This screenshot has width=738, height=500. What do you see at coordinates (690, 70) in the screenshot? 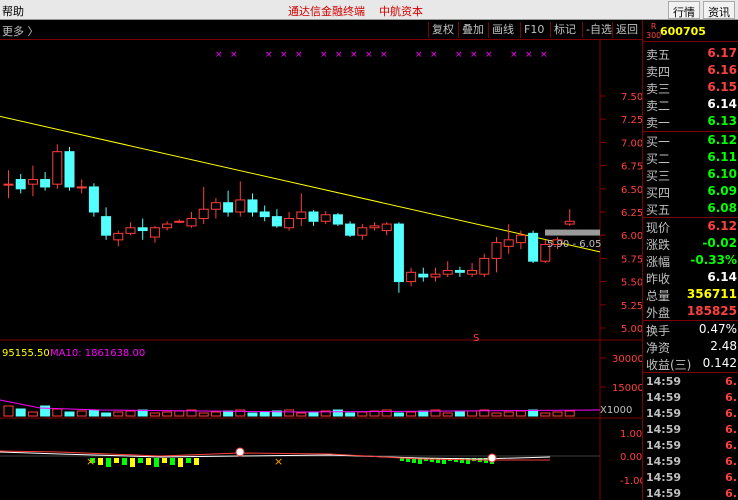
I see `sell4-row: 卖四 6.16` at bounding box center [690, 70].